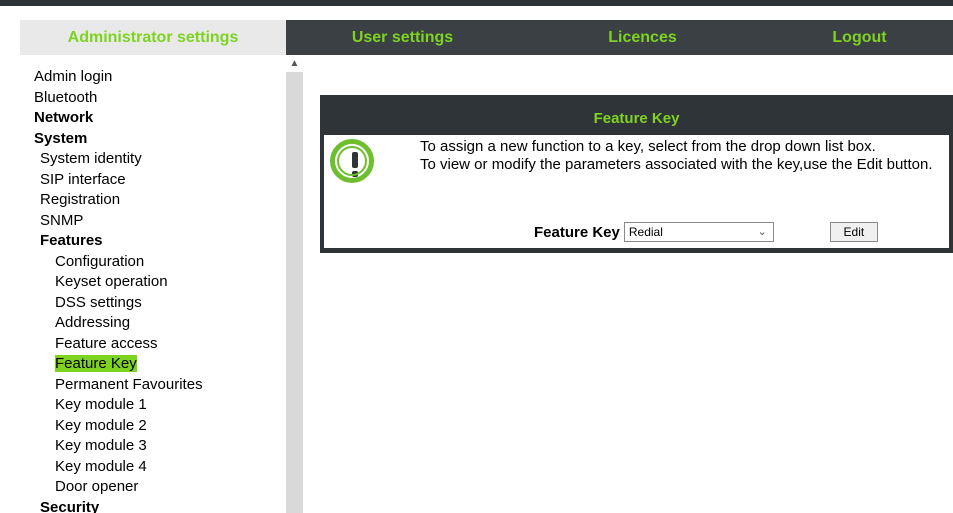  I want to click on warning-icon, so click(352, 161).